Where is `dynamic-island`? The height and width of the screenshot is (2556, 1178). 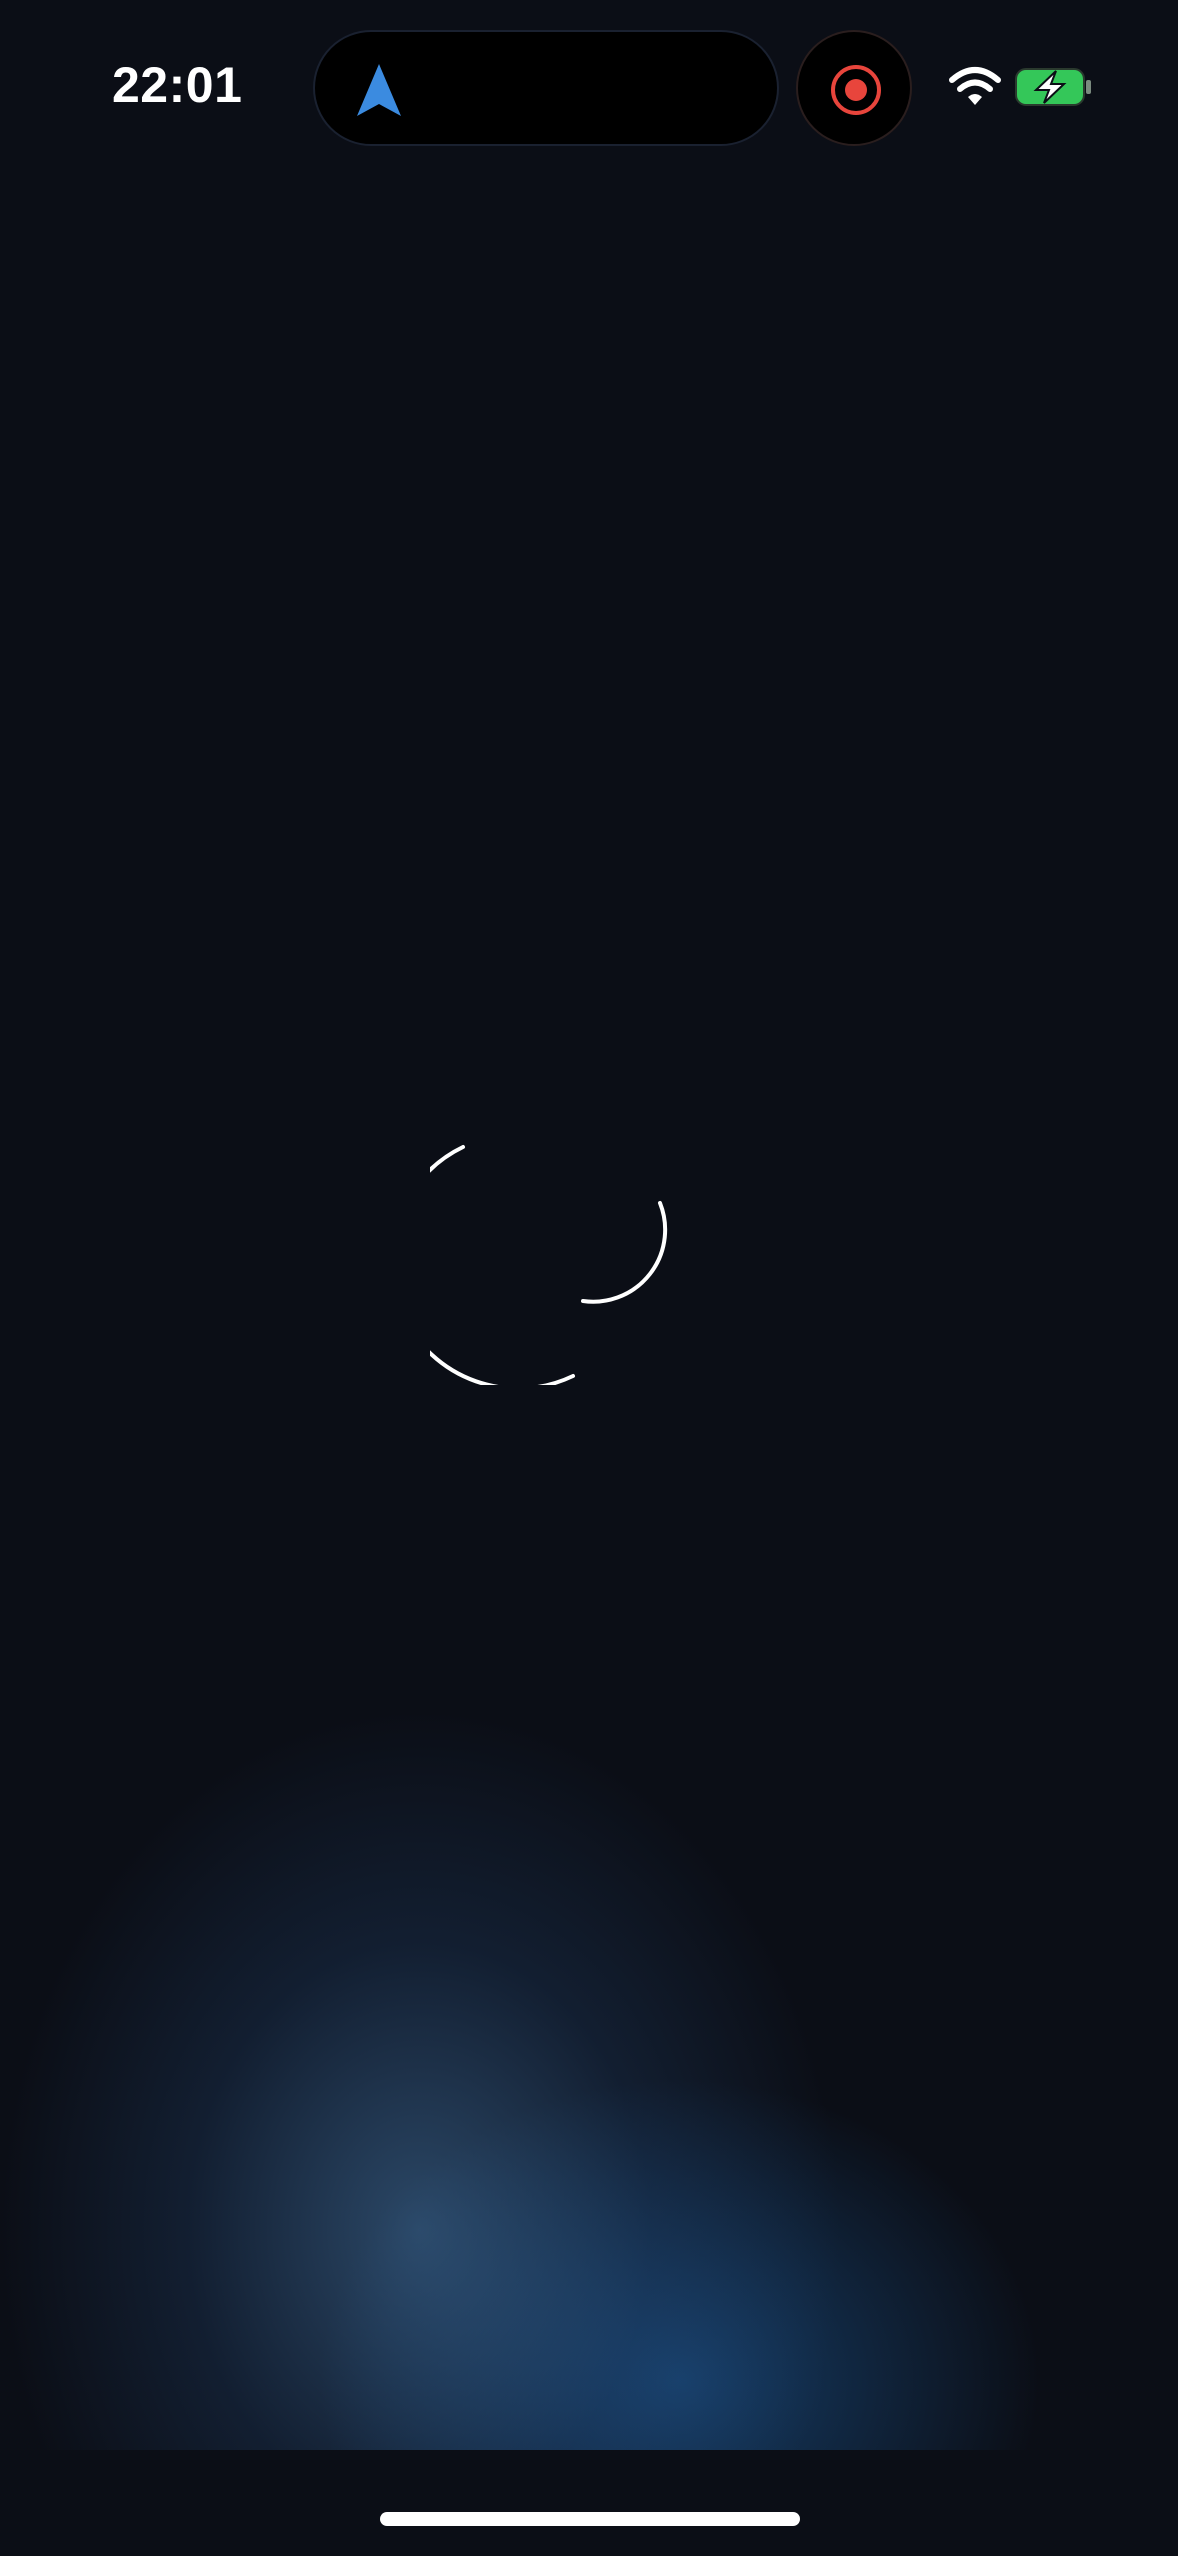
dynamic-island is located at coordinates (546, 88).